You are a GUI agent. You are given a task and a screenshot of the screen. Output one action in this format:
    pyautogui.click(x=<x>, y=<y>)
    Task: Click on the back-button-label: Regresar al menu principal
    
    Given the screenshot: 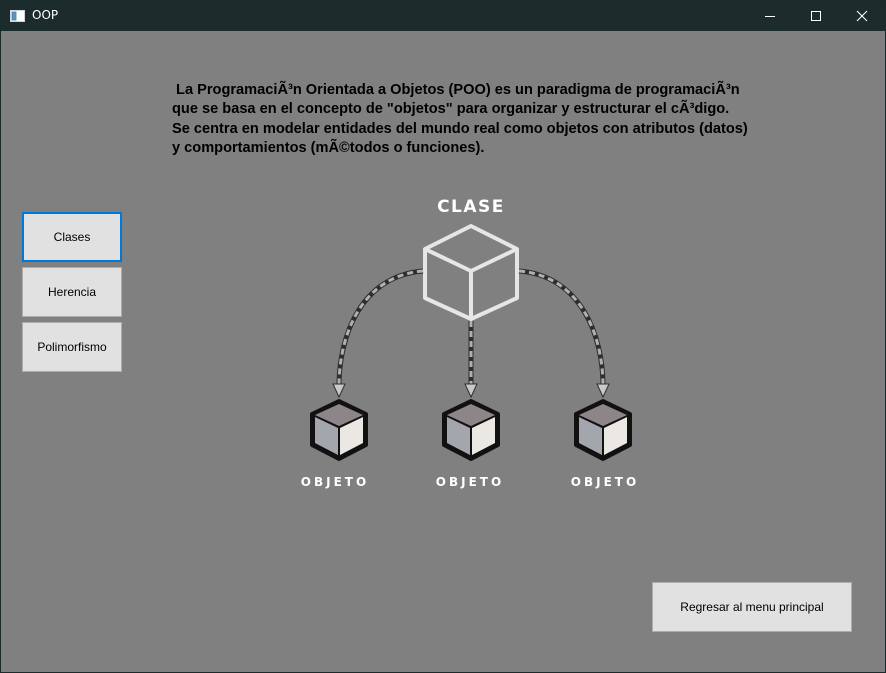 What is the action you would take?
    pyautogui.click(x=752, y=607)
    